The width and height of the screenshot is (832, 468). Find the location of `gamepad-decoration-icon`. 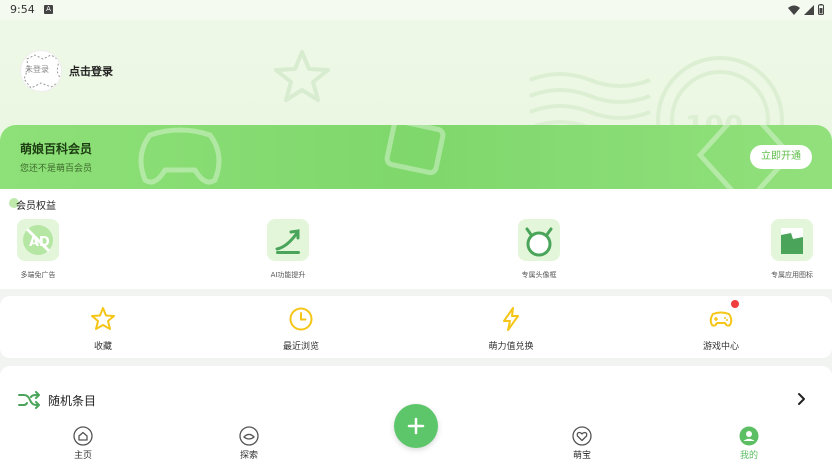

gamepad-decoration-icon is located at coordinates (180, 156).